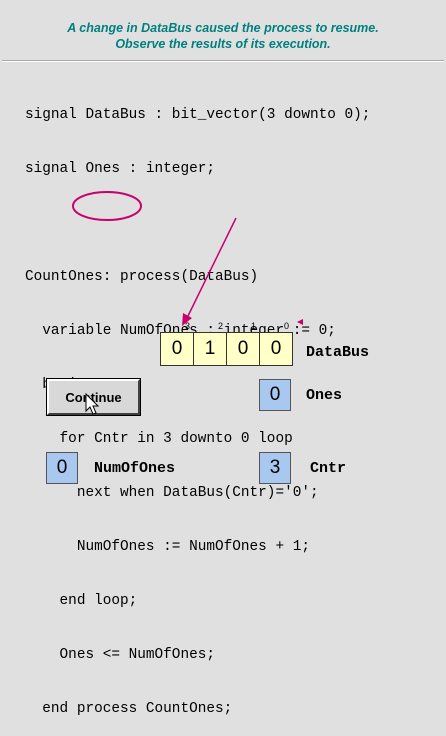  I want to click on mouse-pointer-icon, so click(92, 404).